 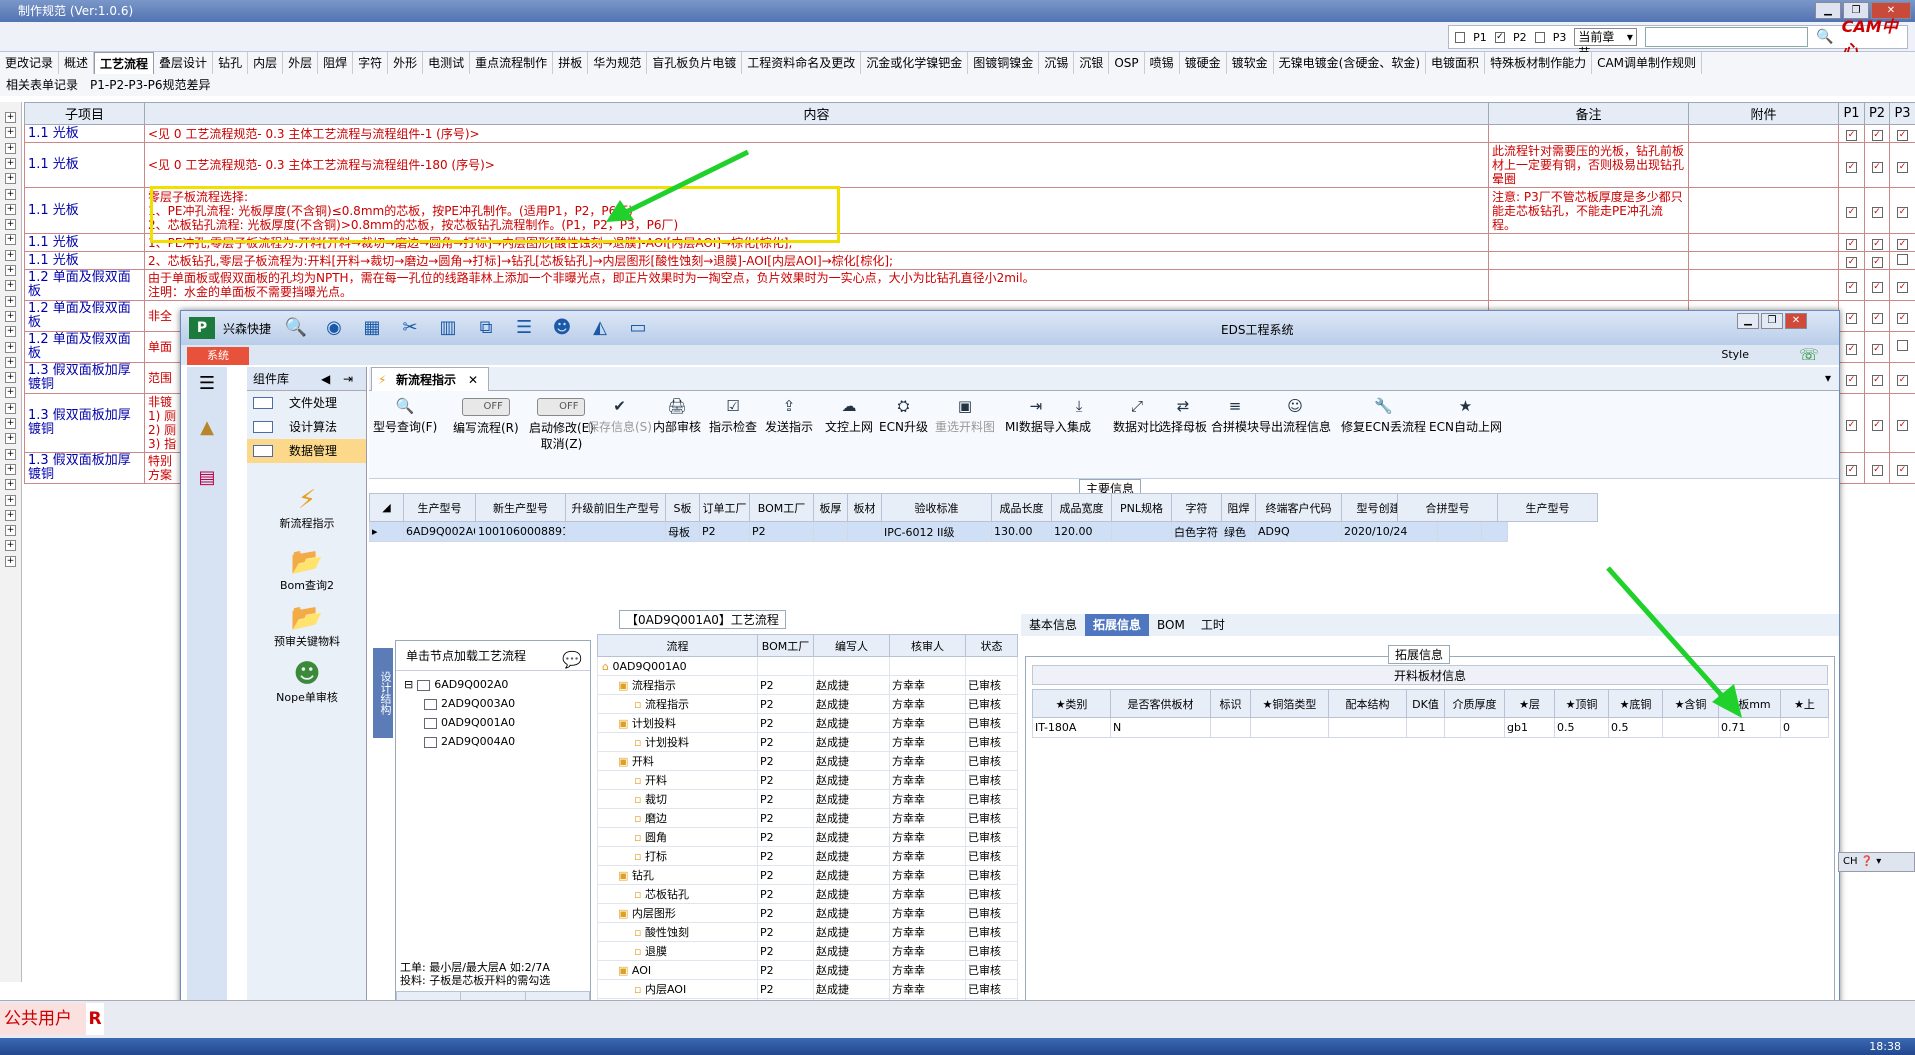 I want to click on tab-chapter: 无镍电镀金(含硬金、软金), so click(x=1350, y=63).